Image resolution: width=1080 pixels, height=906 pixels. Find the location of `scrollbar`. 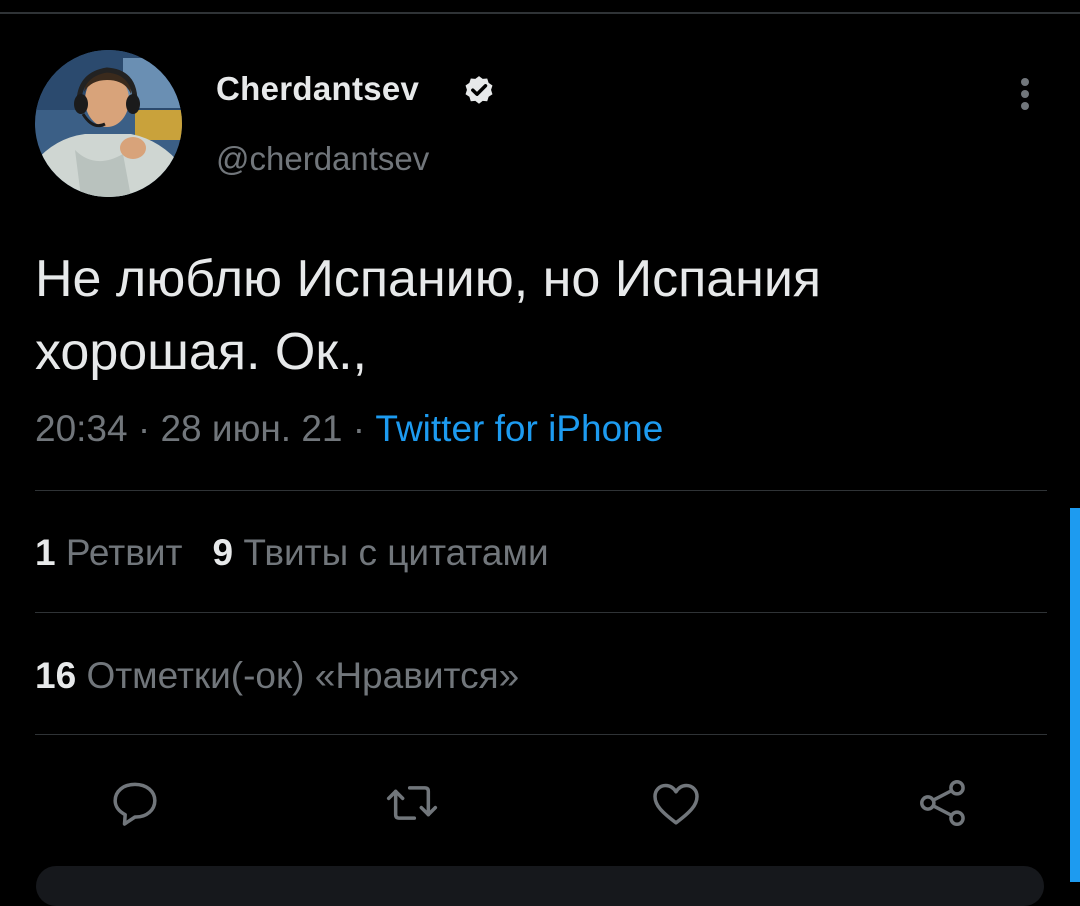

scrollbar is located at coordinates (1075, 695).